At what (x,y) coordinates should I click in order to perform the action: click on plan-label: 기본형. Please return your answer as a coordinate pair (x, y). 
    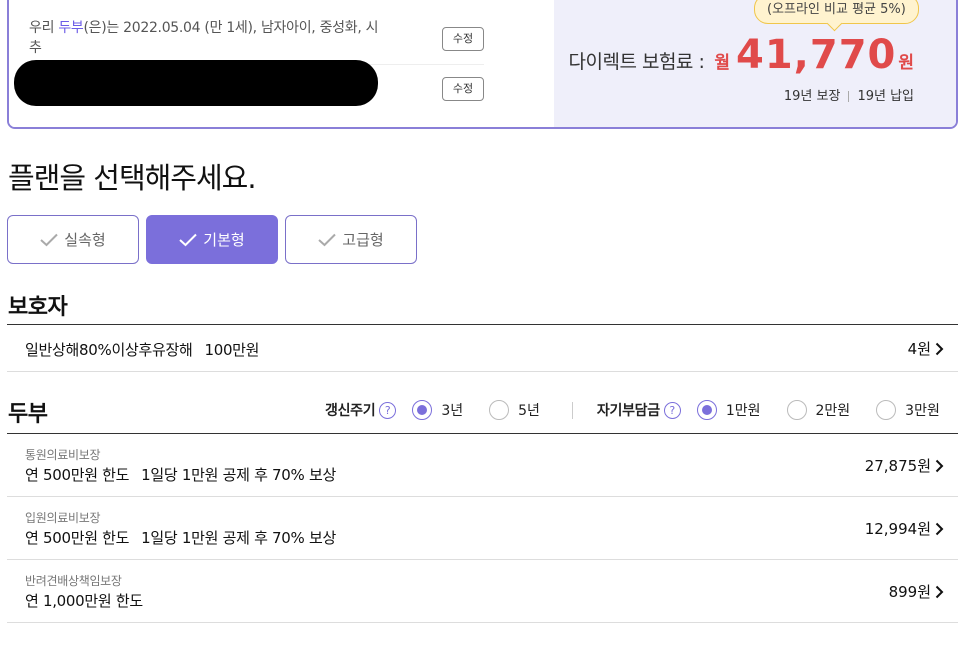
    Looking at the image, I should click on (224, 240).